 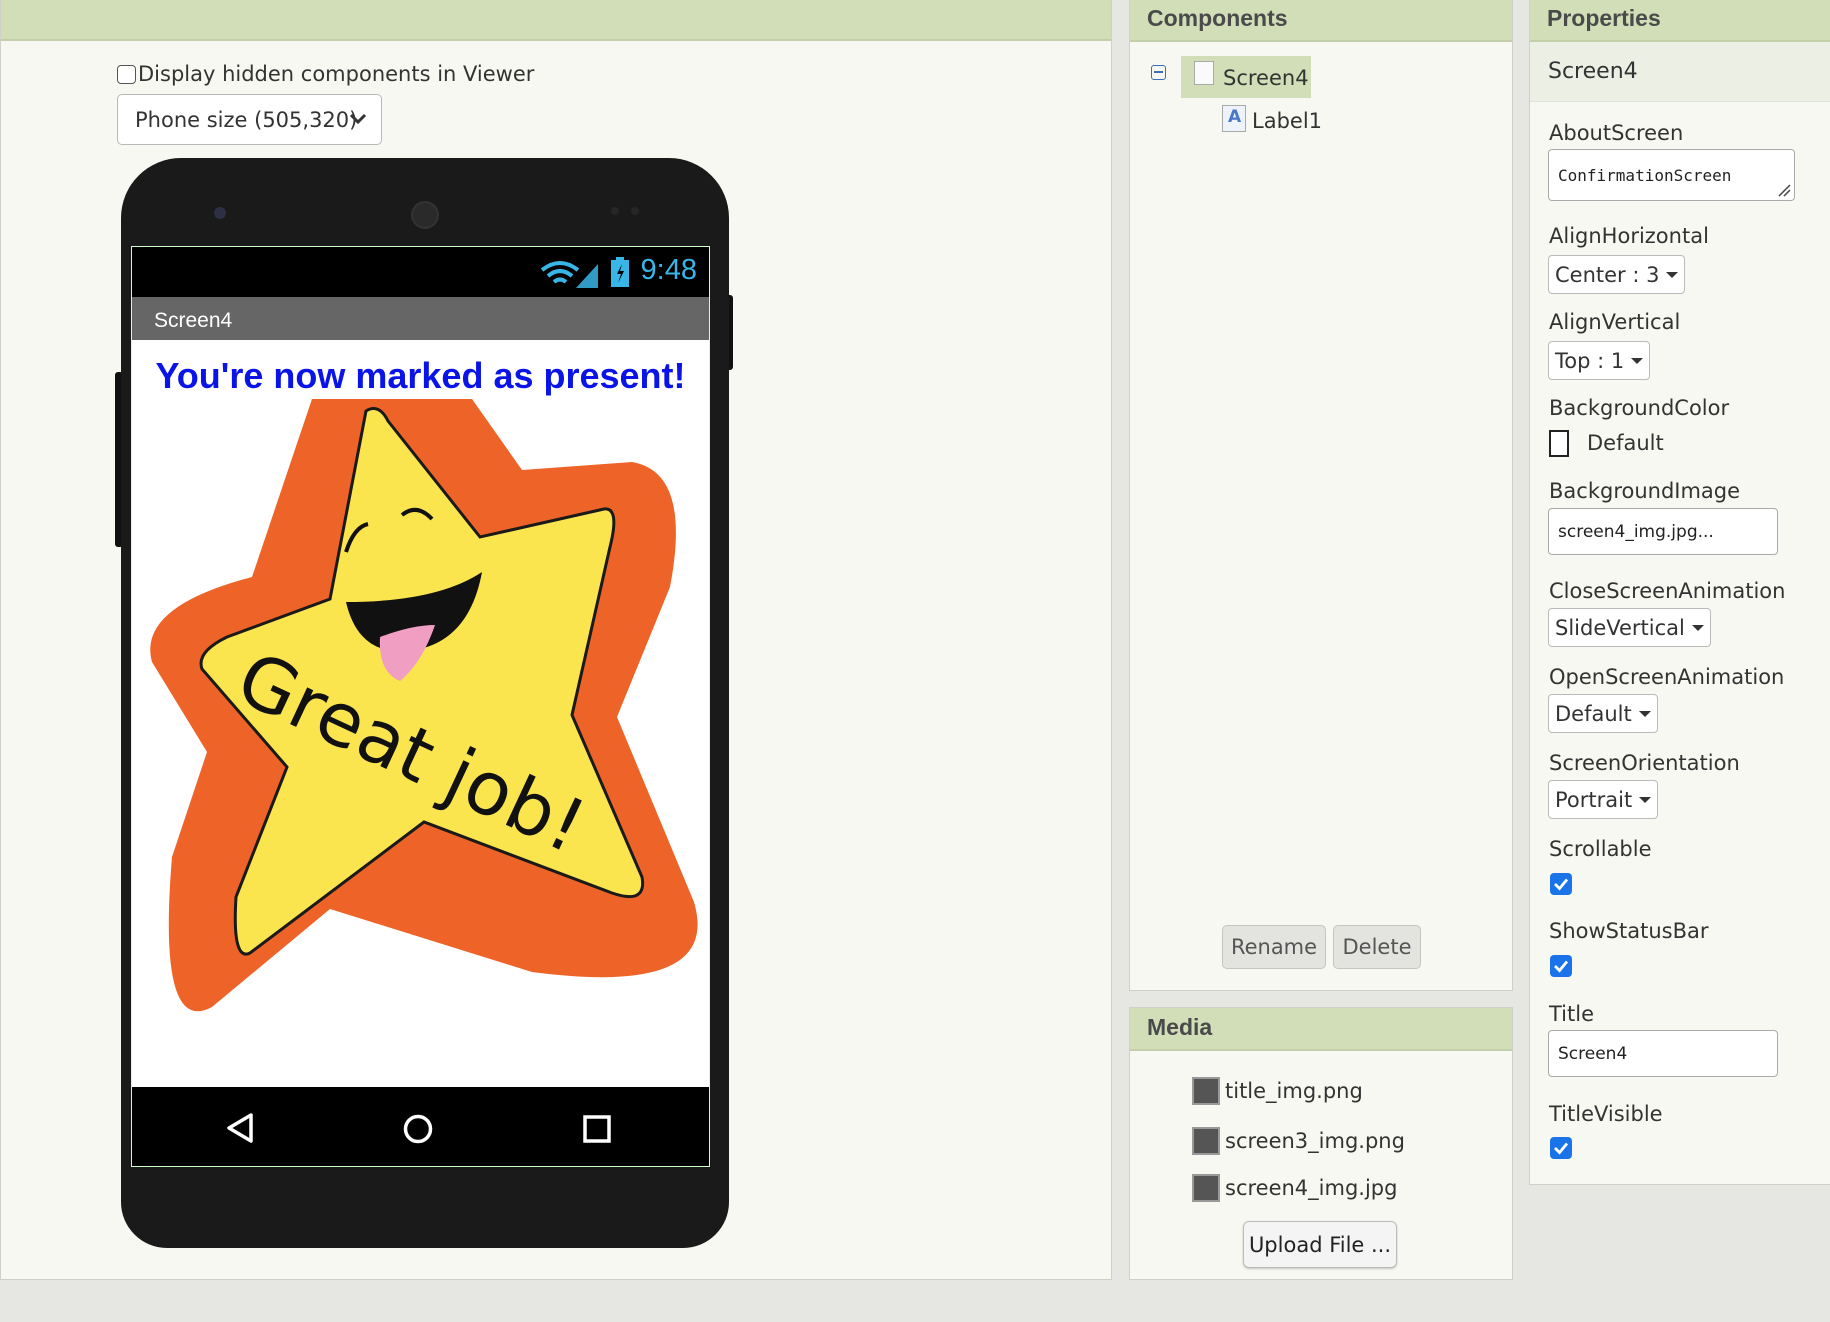 I want to click on title-label: Title, so click(x=1572, y=1014).